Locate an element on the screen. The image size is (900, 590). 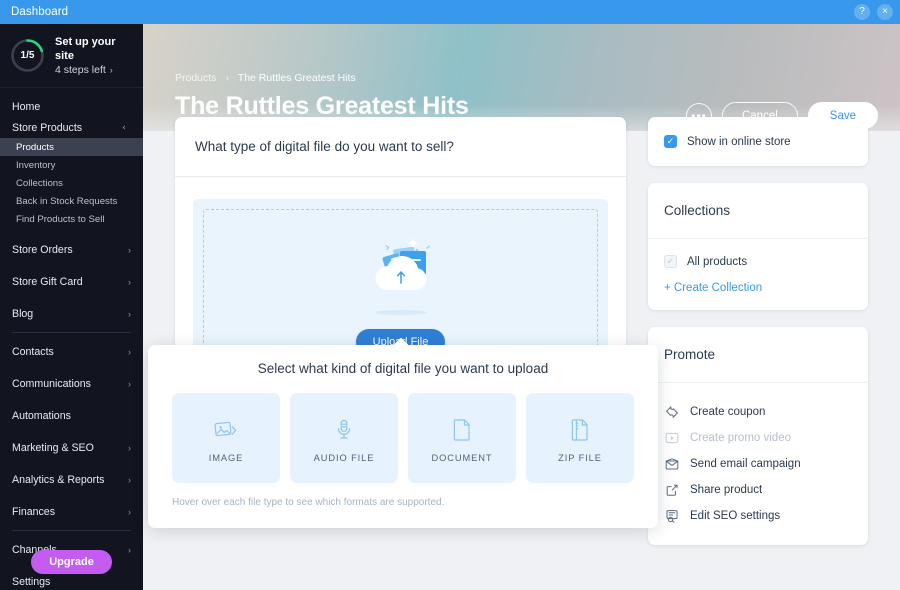
create-promo-video-item: Create promo video is located at coordinates (758, 438).